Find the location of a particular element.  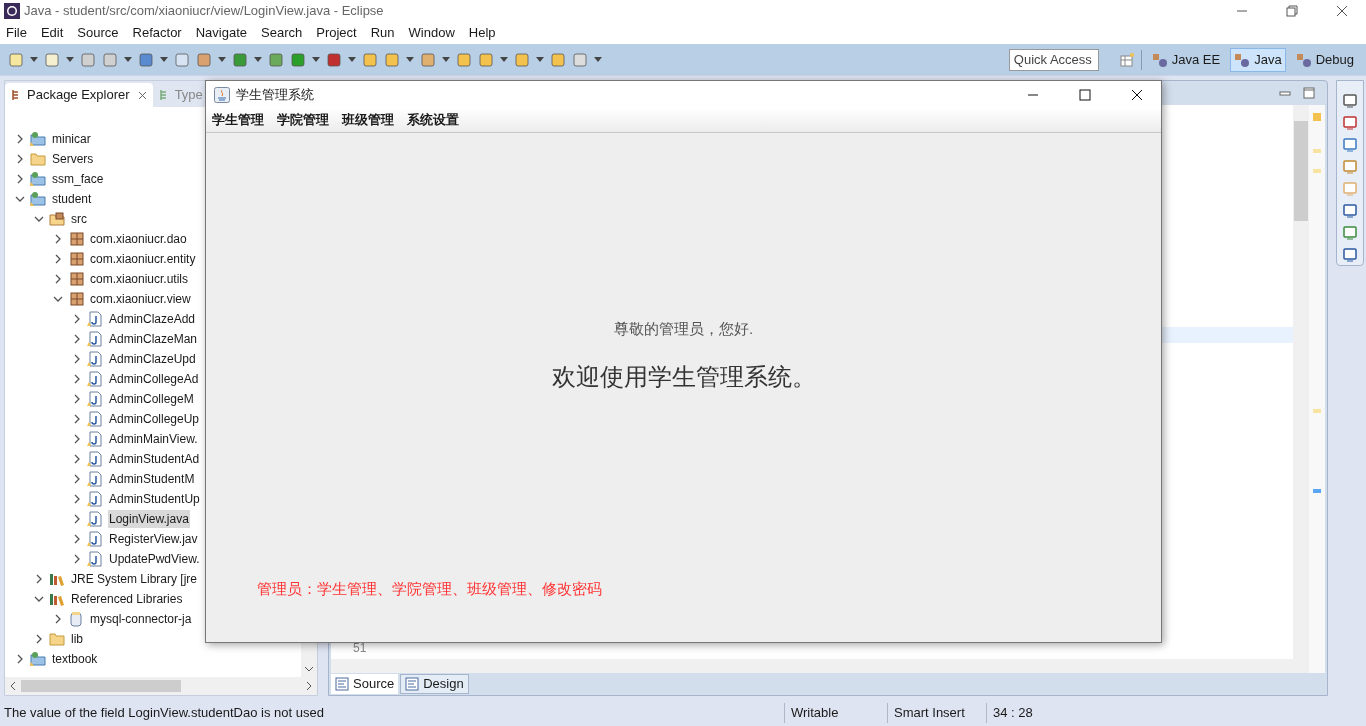

menu-item: 学生管理 is located at coordinates (238, 120).